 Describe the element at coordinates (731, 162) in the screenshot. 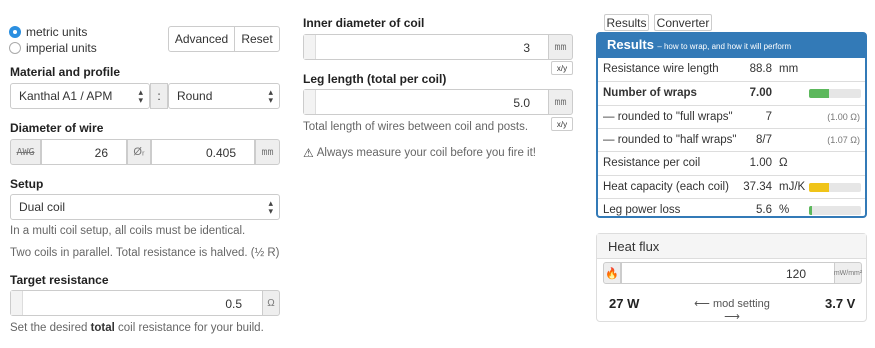

I see `results-row: Resistance per coil 1.00 Ω` at that location.